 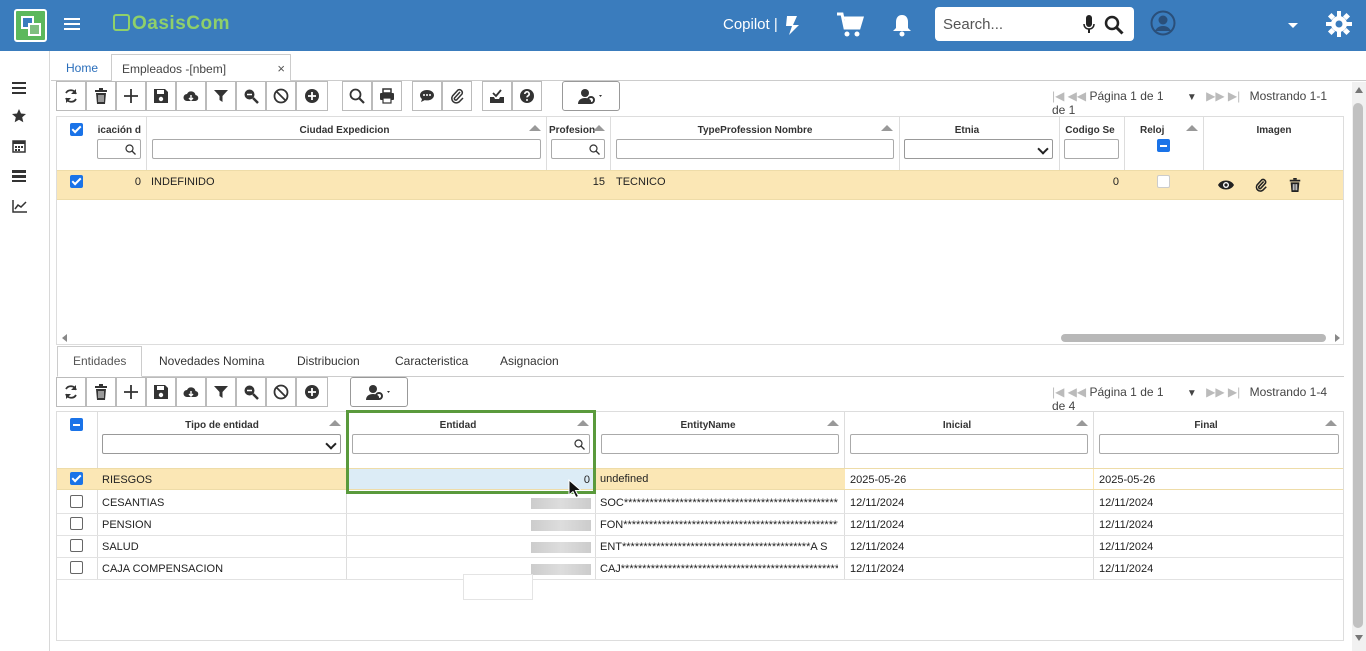 I want to click on scroll-left-icon, so click(x=65, y=338).